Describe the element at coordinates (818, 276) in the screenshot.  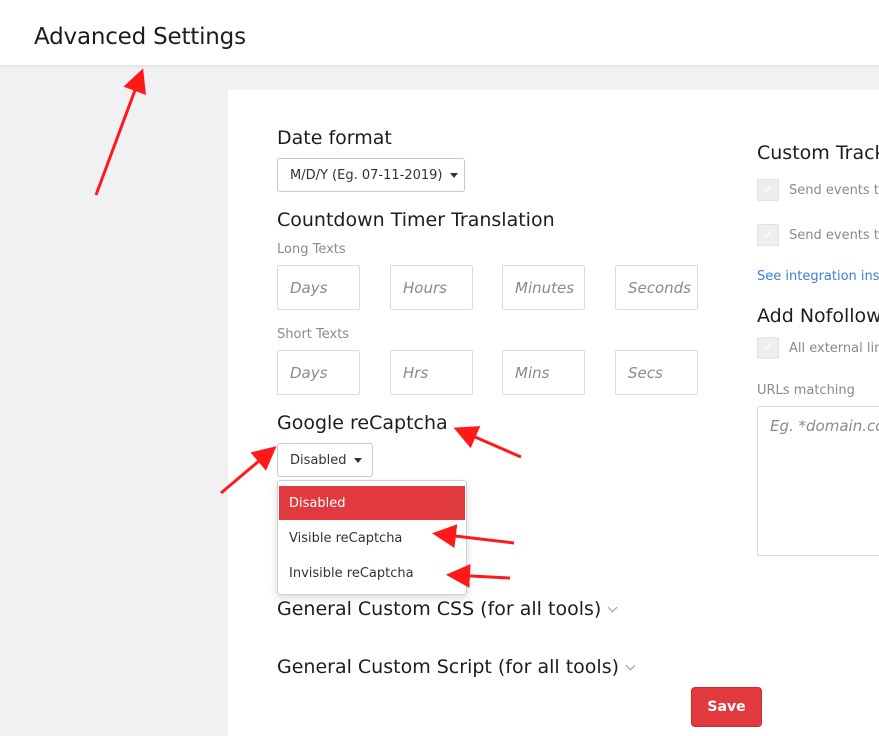
I see `integration-instructions-link: See integration ins` at that location.